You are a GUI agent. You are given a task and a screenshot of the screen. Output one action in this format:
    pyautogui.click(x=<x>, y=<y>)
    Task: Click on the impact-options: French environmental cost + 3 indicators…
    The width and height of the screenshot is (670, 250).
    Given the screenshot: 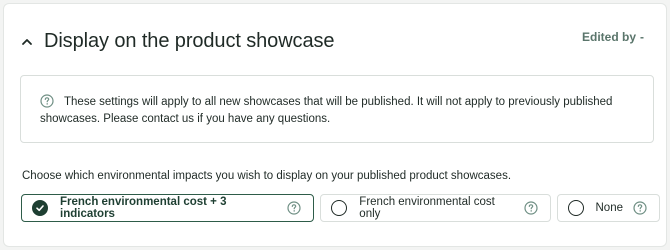 What is the action you would take?
    pyautogui.click(x=343, y=208)
    